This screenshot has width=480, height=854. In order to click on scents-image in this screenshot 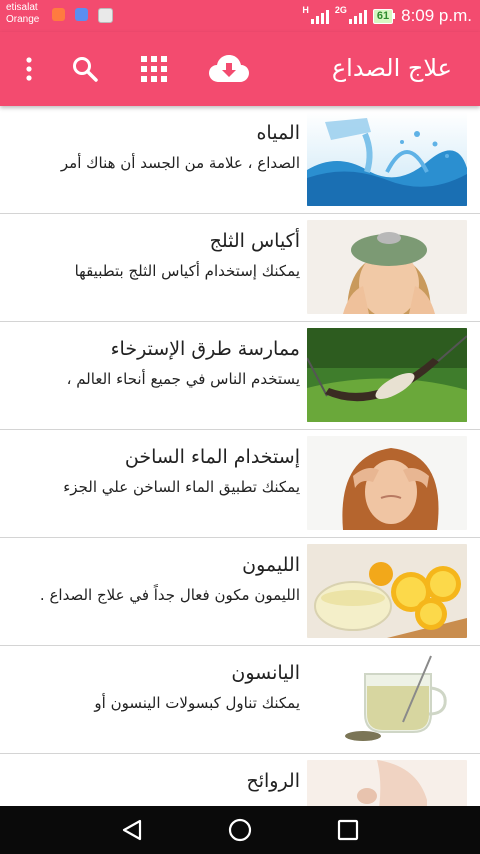, I will do `click(387, 783)`.